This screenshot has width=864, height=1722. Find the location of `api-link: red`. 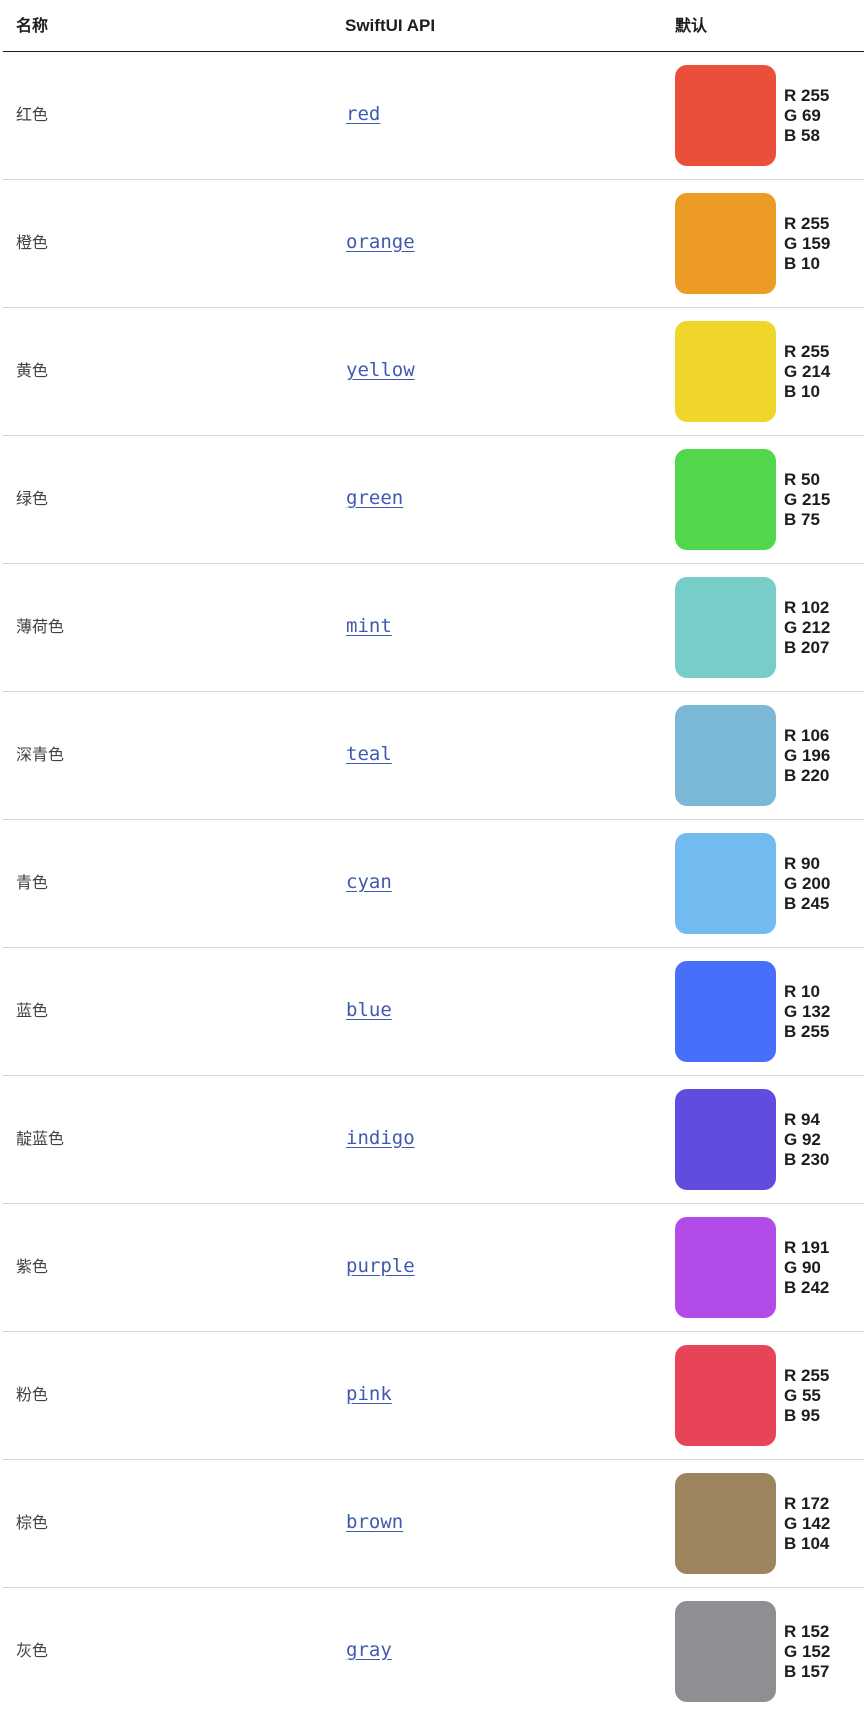

api-link: red is located at coordinates (363, 114).